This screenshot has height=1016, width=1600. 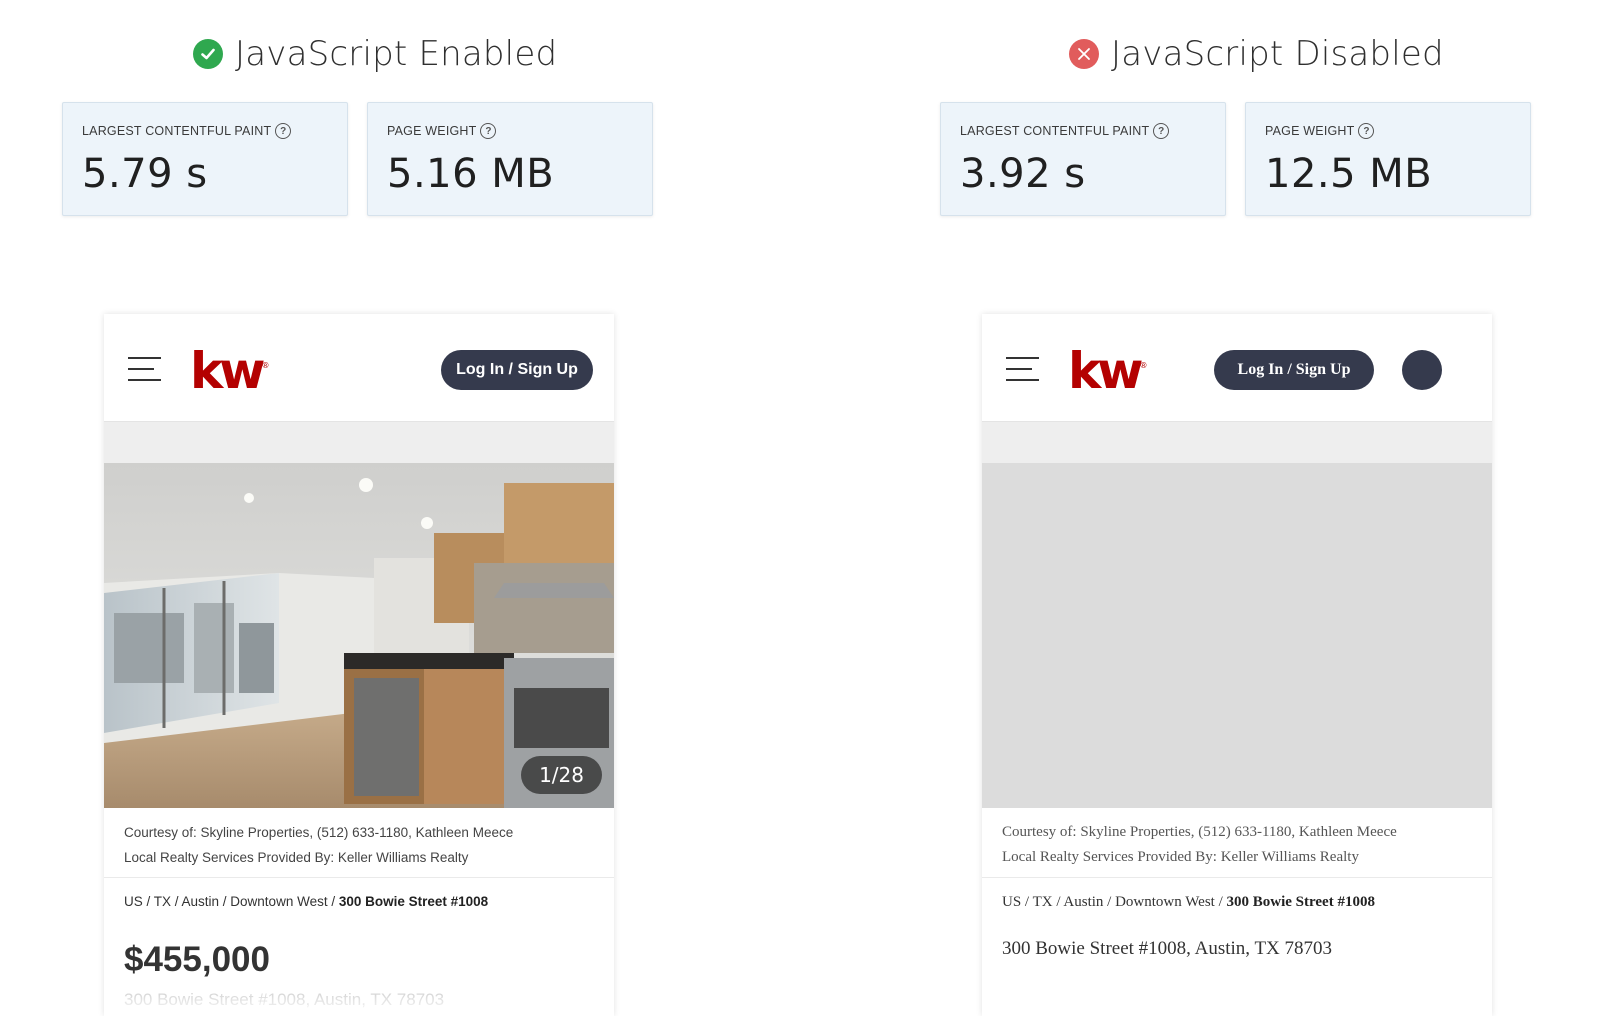 What do you see at coordinates (197, 959) in the screenshot?
I see `listing-price: $455,000` at bounding box center [197, 959].